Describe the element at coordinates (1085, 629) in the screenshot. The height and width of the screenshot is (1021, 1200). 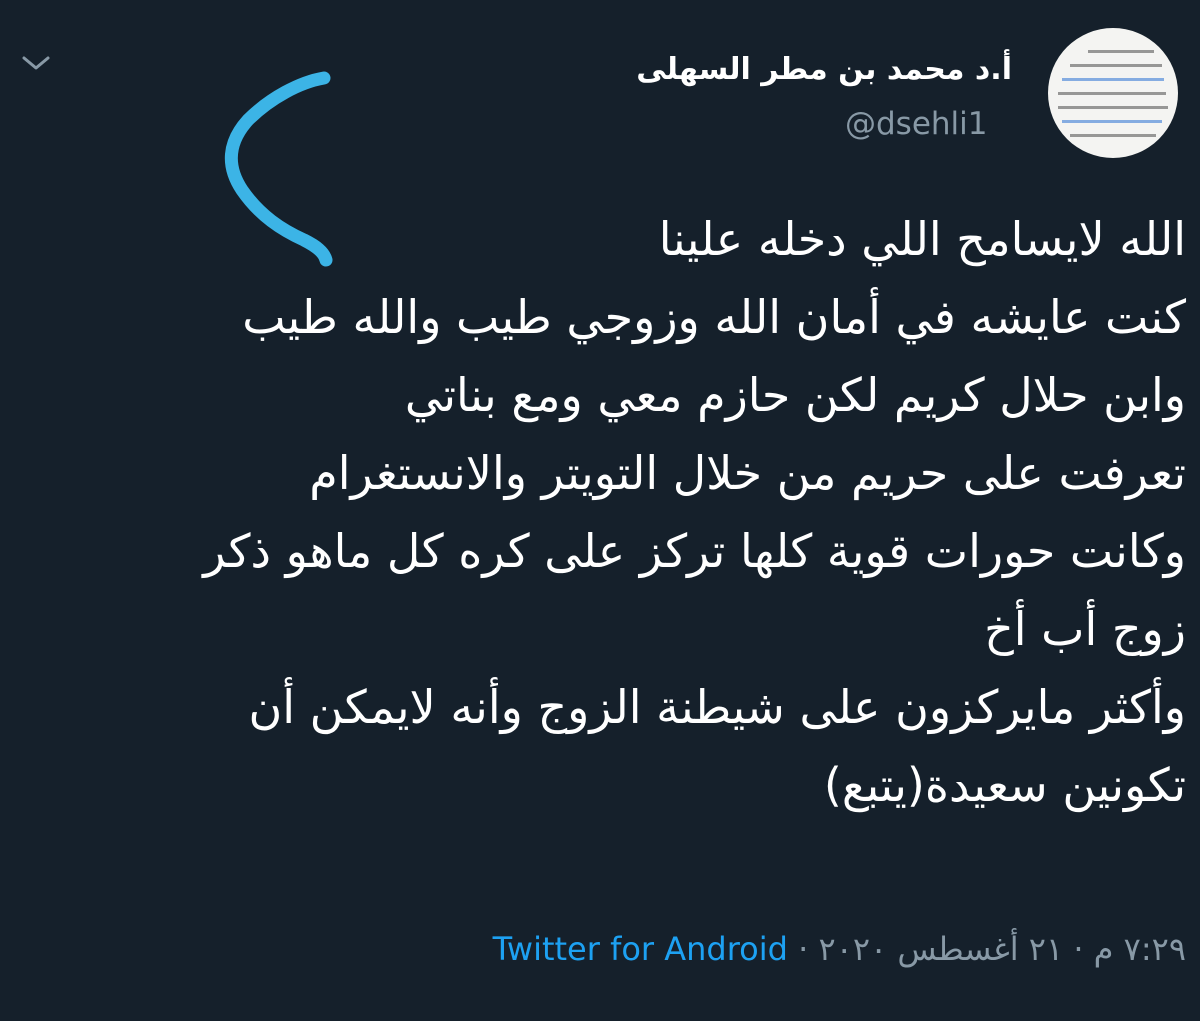
I see `tweet-line: زوج أب أخ` at that location.